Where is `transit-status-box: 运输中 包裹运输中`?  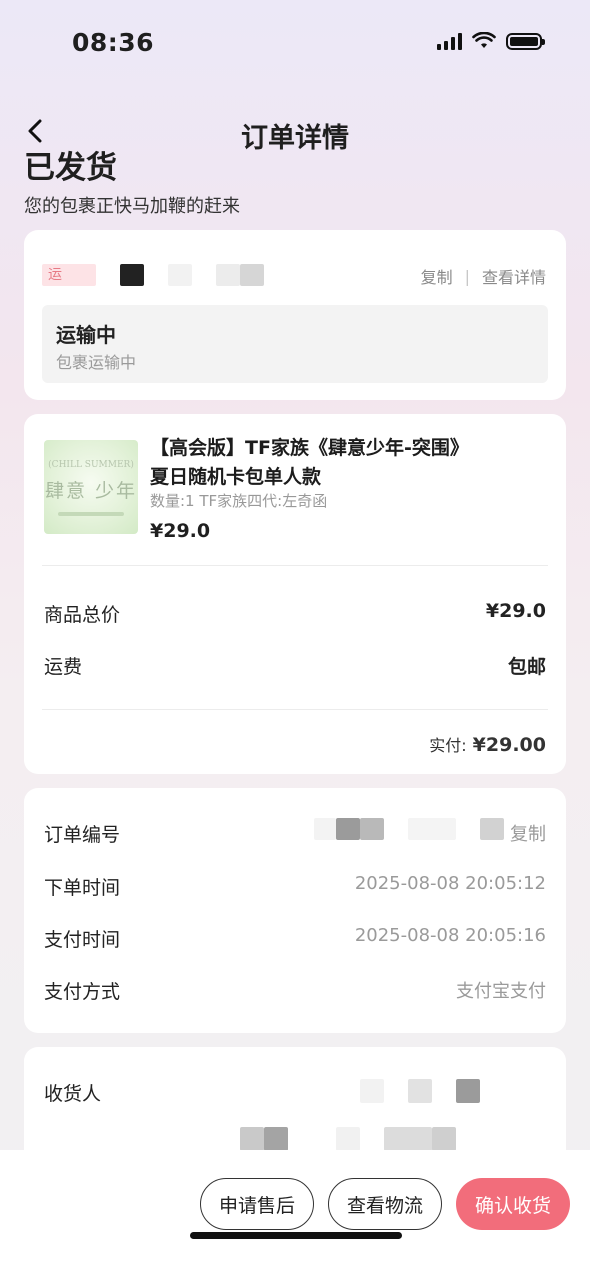 transit-status-box: 运输中 包裹运输中 is located at coordinates (295, 344).